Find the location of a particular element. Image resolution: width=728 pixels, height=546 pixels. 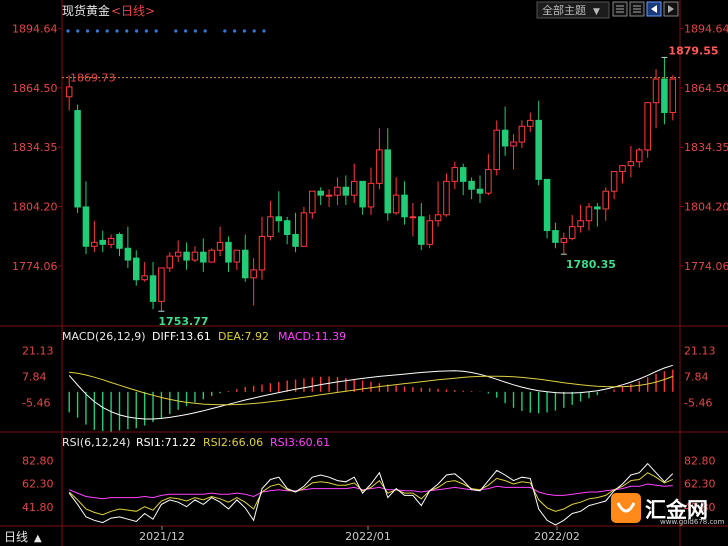

rsi-tick-label: 62.30 is located at coordinates (38, 484).